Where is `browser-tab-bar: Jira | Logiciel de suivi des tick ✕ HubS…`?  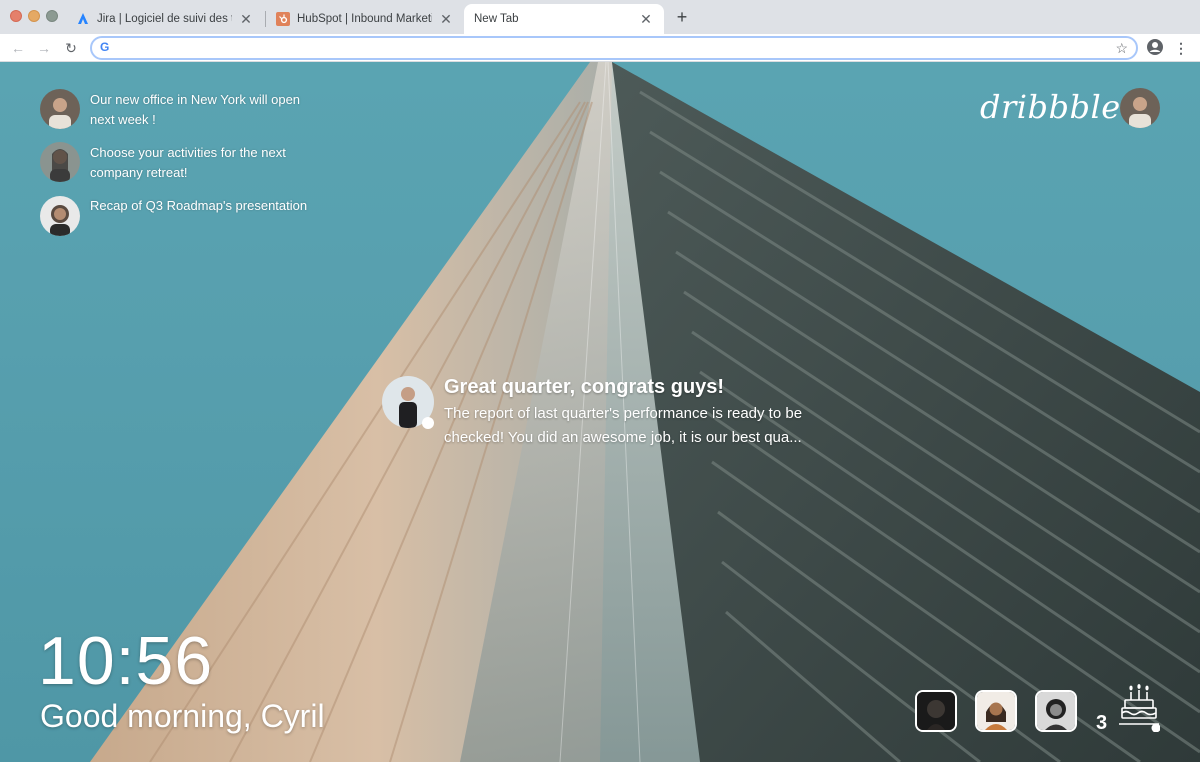 browser-tab-bar: Jira | Logiciel de suivi des tick ✕ HubS… is located at coordinates (600, 17).